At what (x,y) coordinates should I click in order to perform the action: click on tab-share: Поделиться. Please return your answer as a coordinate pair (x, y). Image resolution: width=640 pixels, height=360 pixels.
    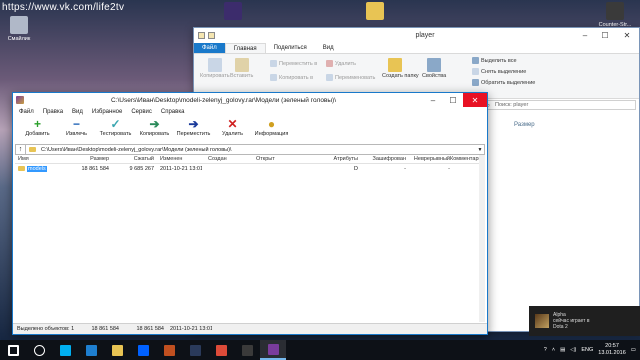
    Looking at the image, I should click on (290, 48).